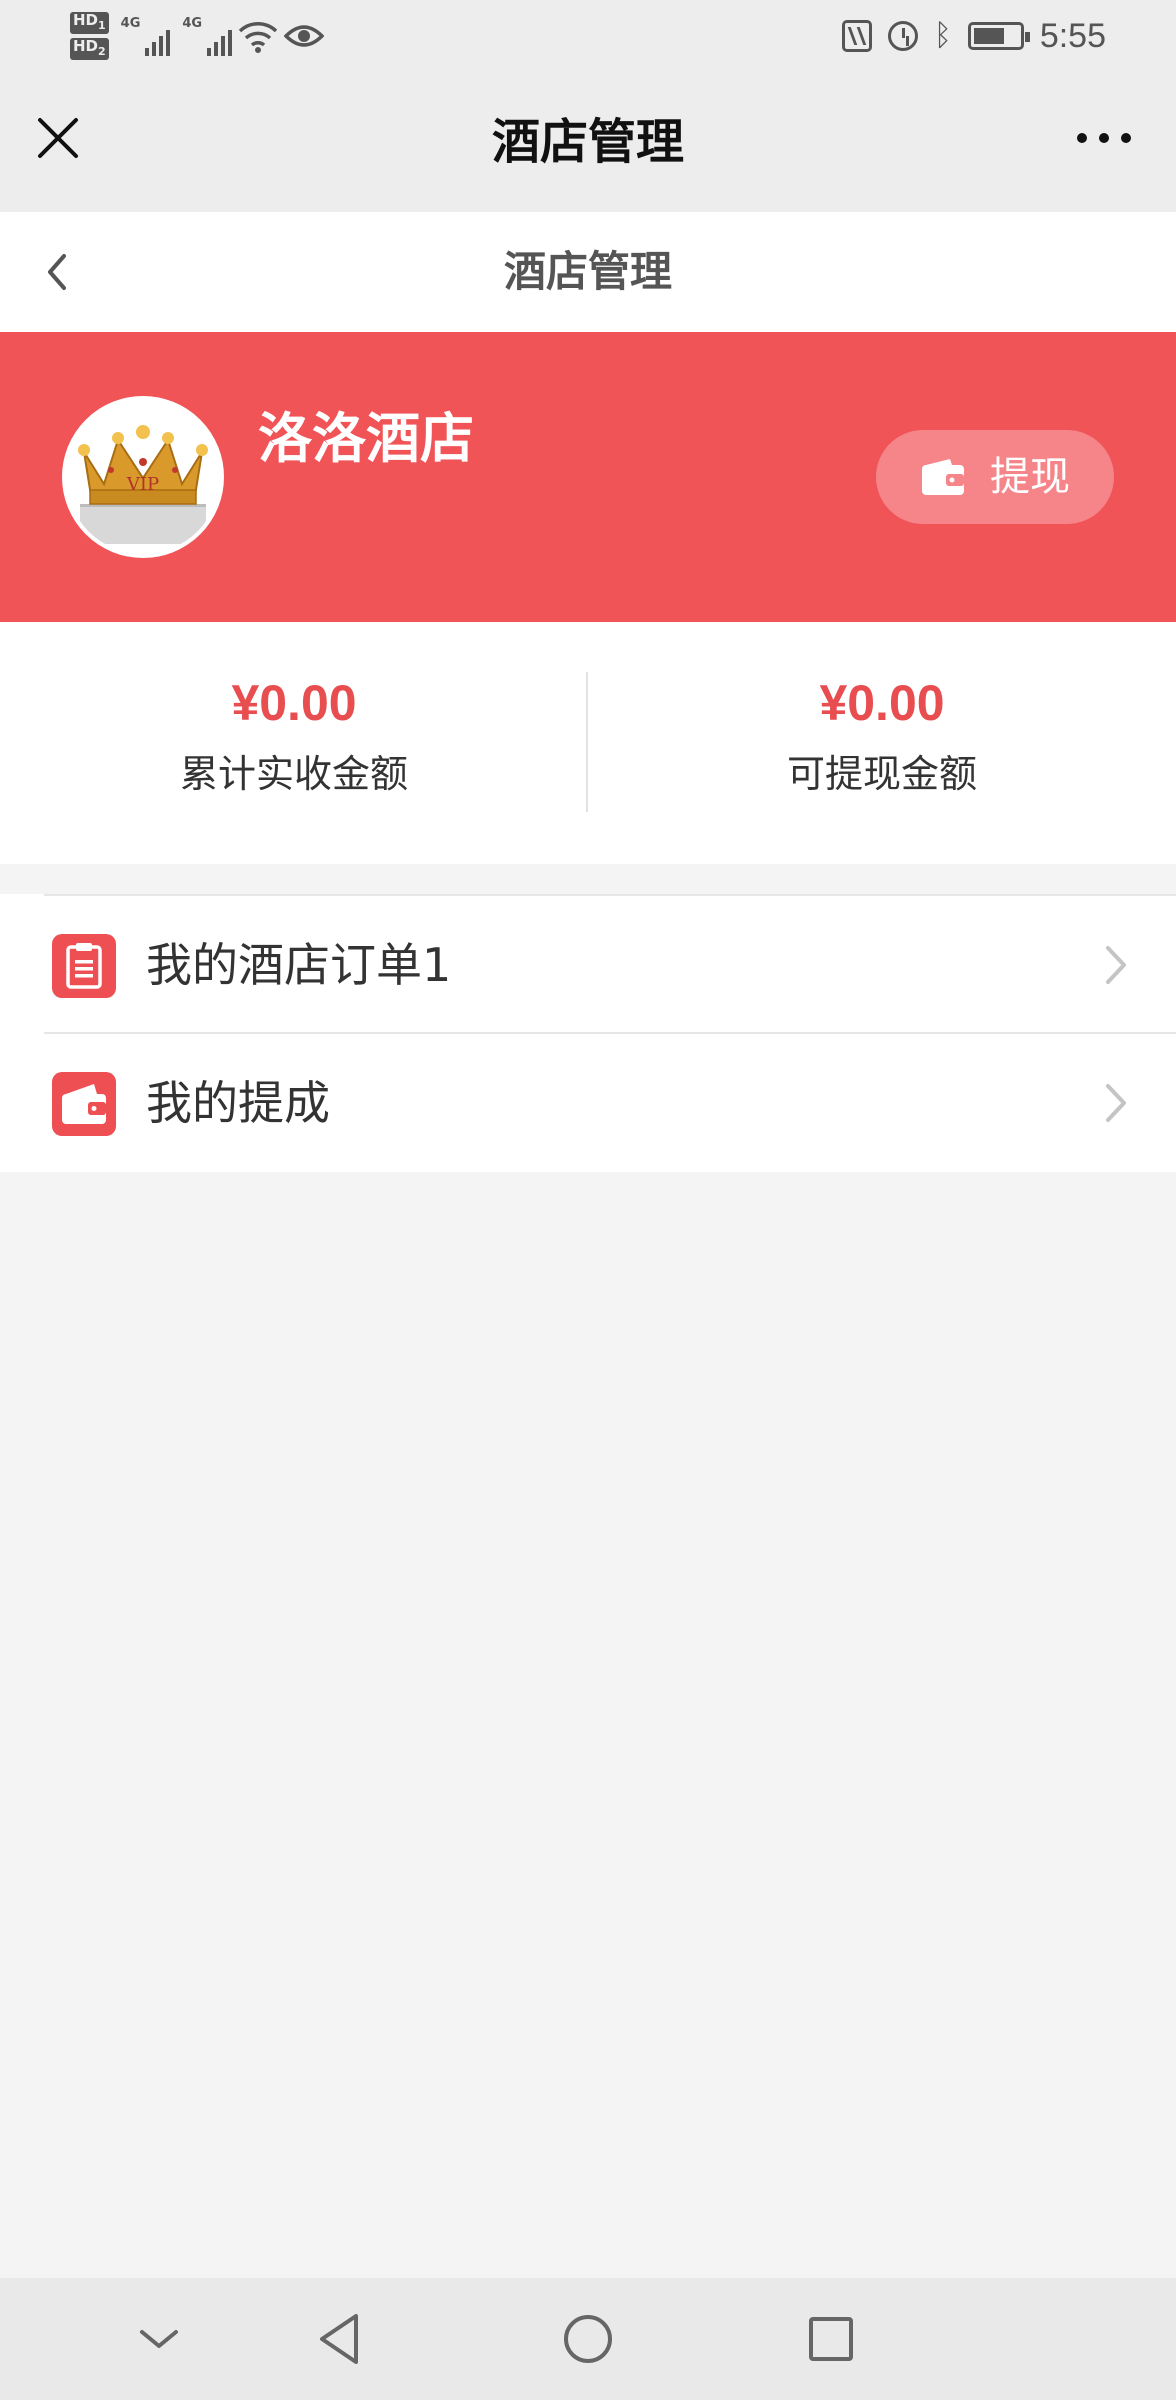  What do you see at coordinates (293, 774) in the screenshot?
I see `stat-label: 累计实收金额` at bounding box center [293, 774].